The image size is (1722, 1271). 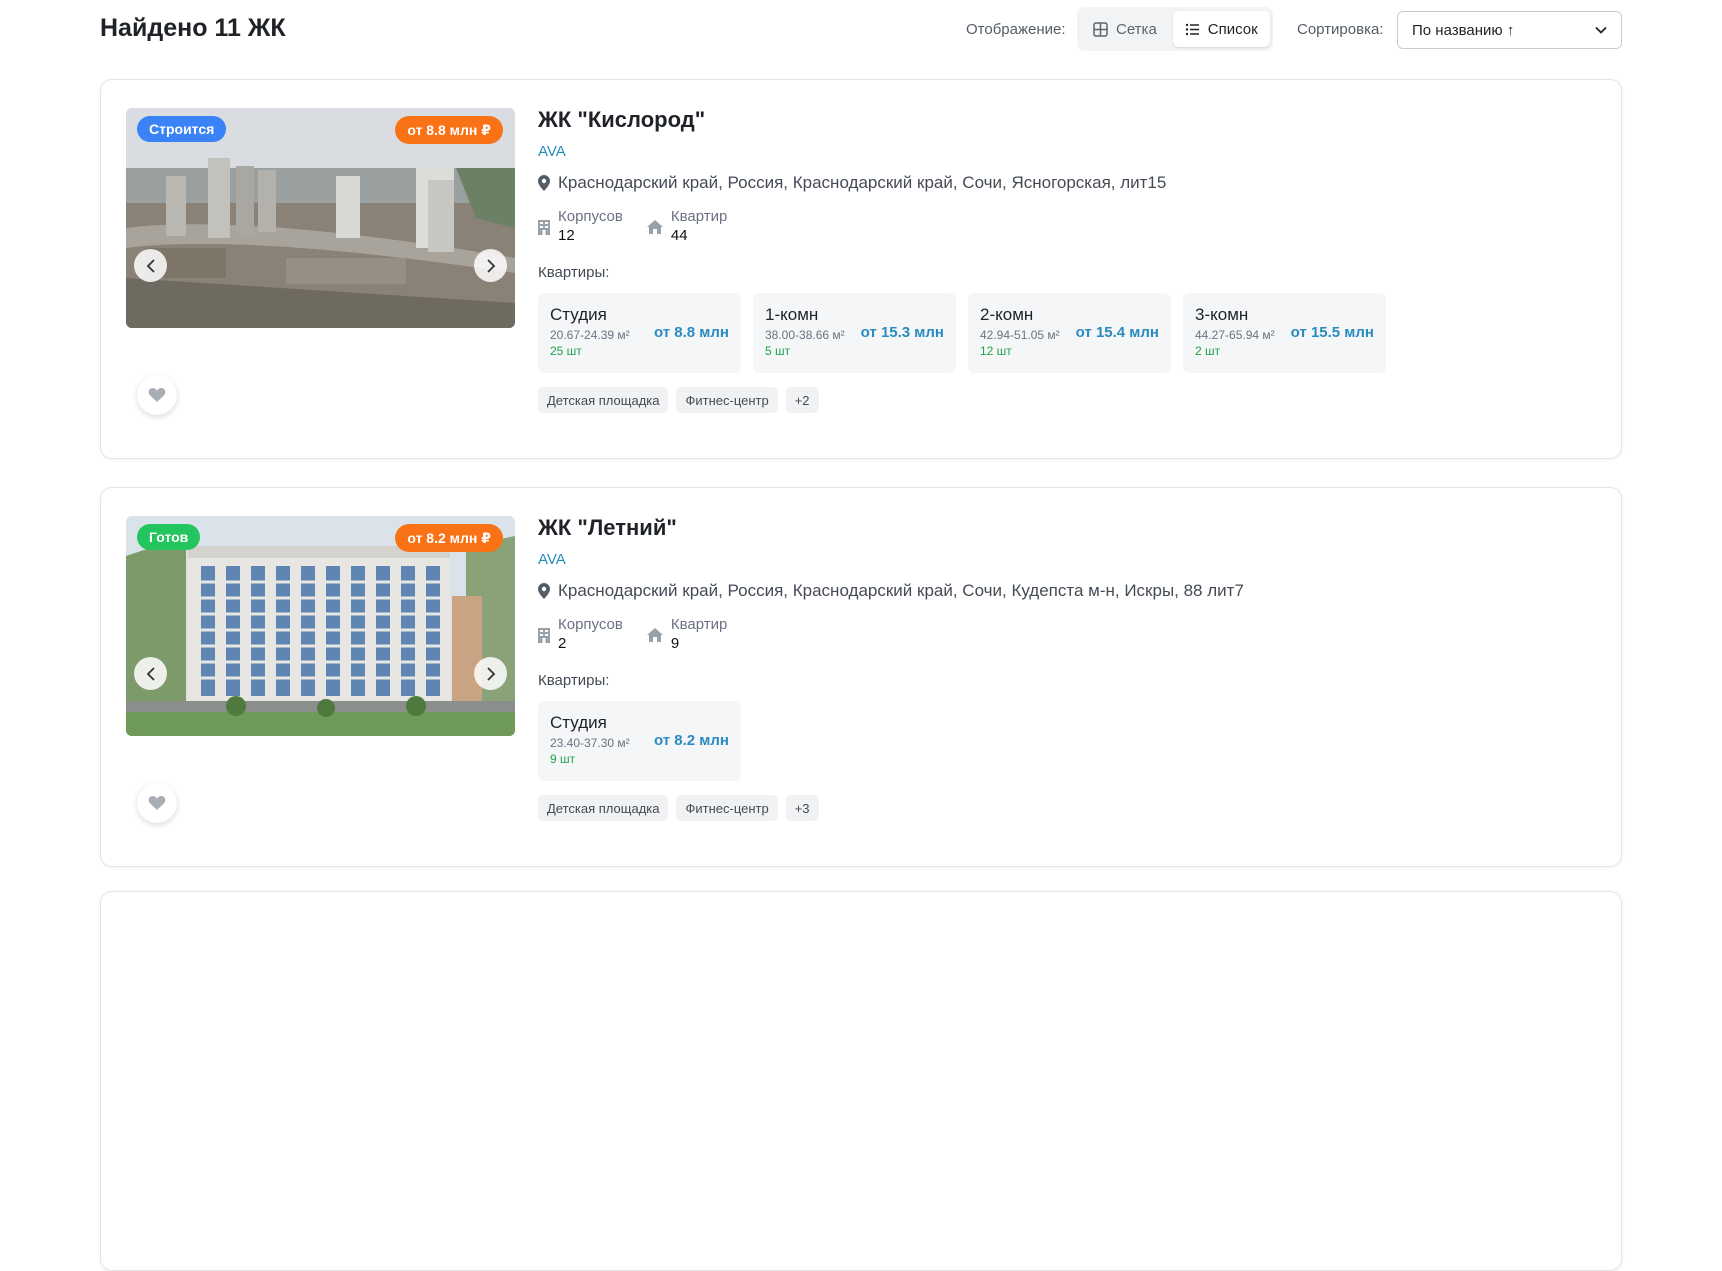 What do you see at coordinates (962, 400) in the screenshot?
I see `amenity-tags: Детская площадка Фитнес-центр +2` at bounding box center [962, 400].